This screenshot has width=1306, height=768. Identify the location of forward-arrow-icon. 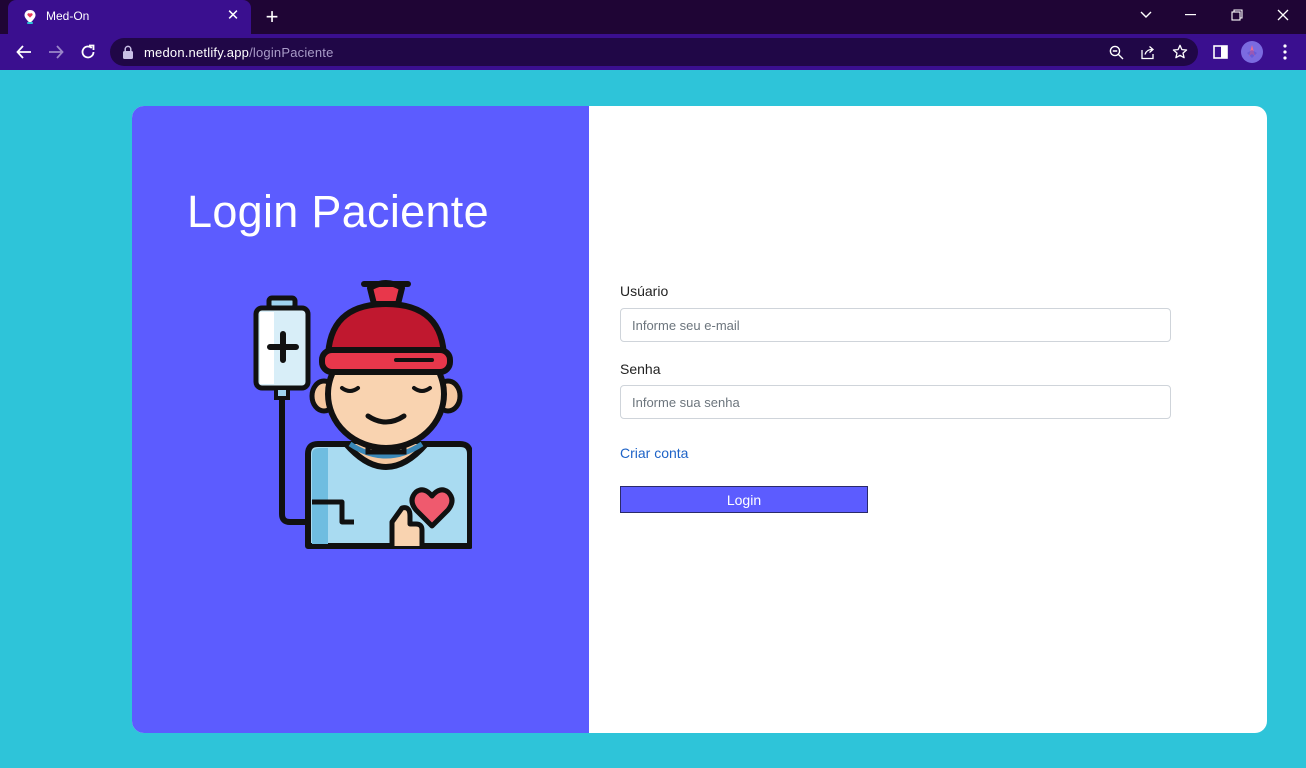
(56, 52).